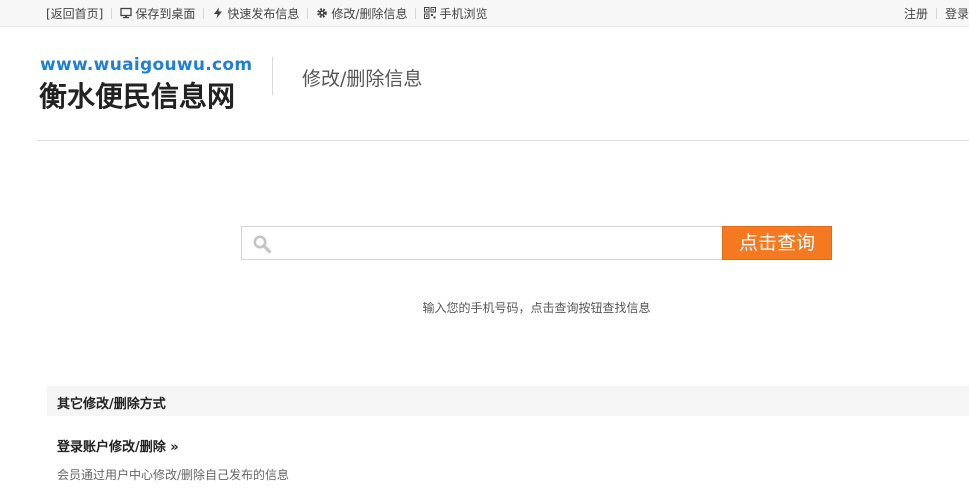 This screenshot has width=969, height=498. Describe the element at coordinates (218, 13) in the screenshot. I see `lightning-icon` at that location.